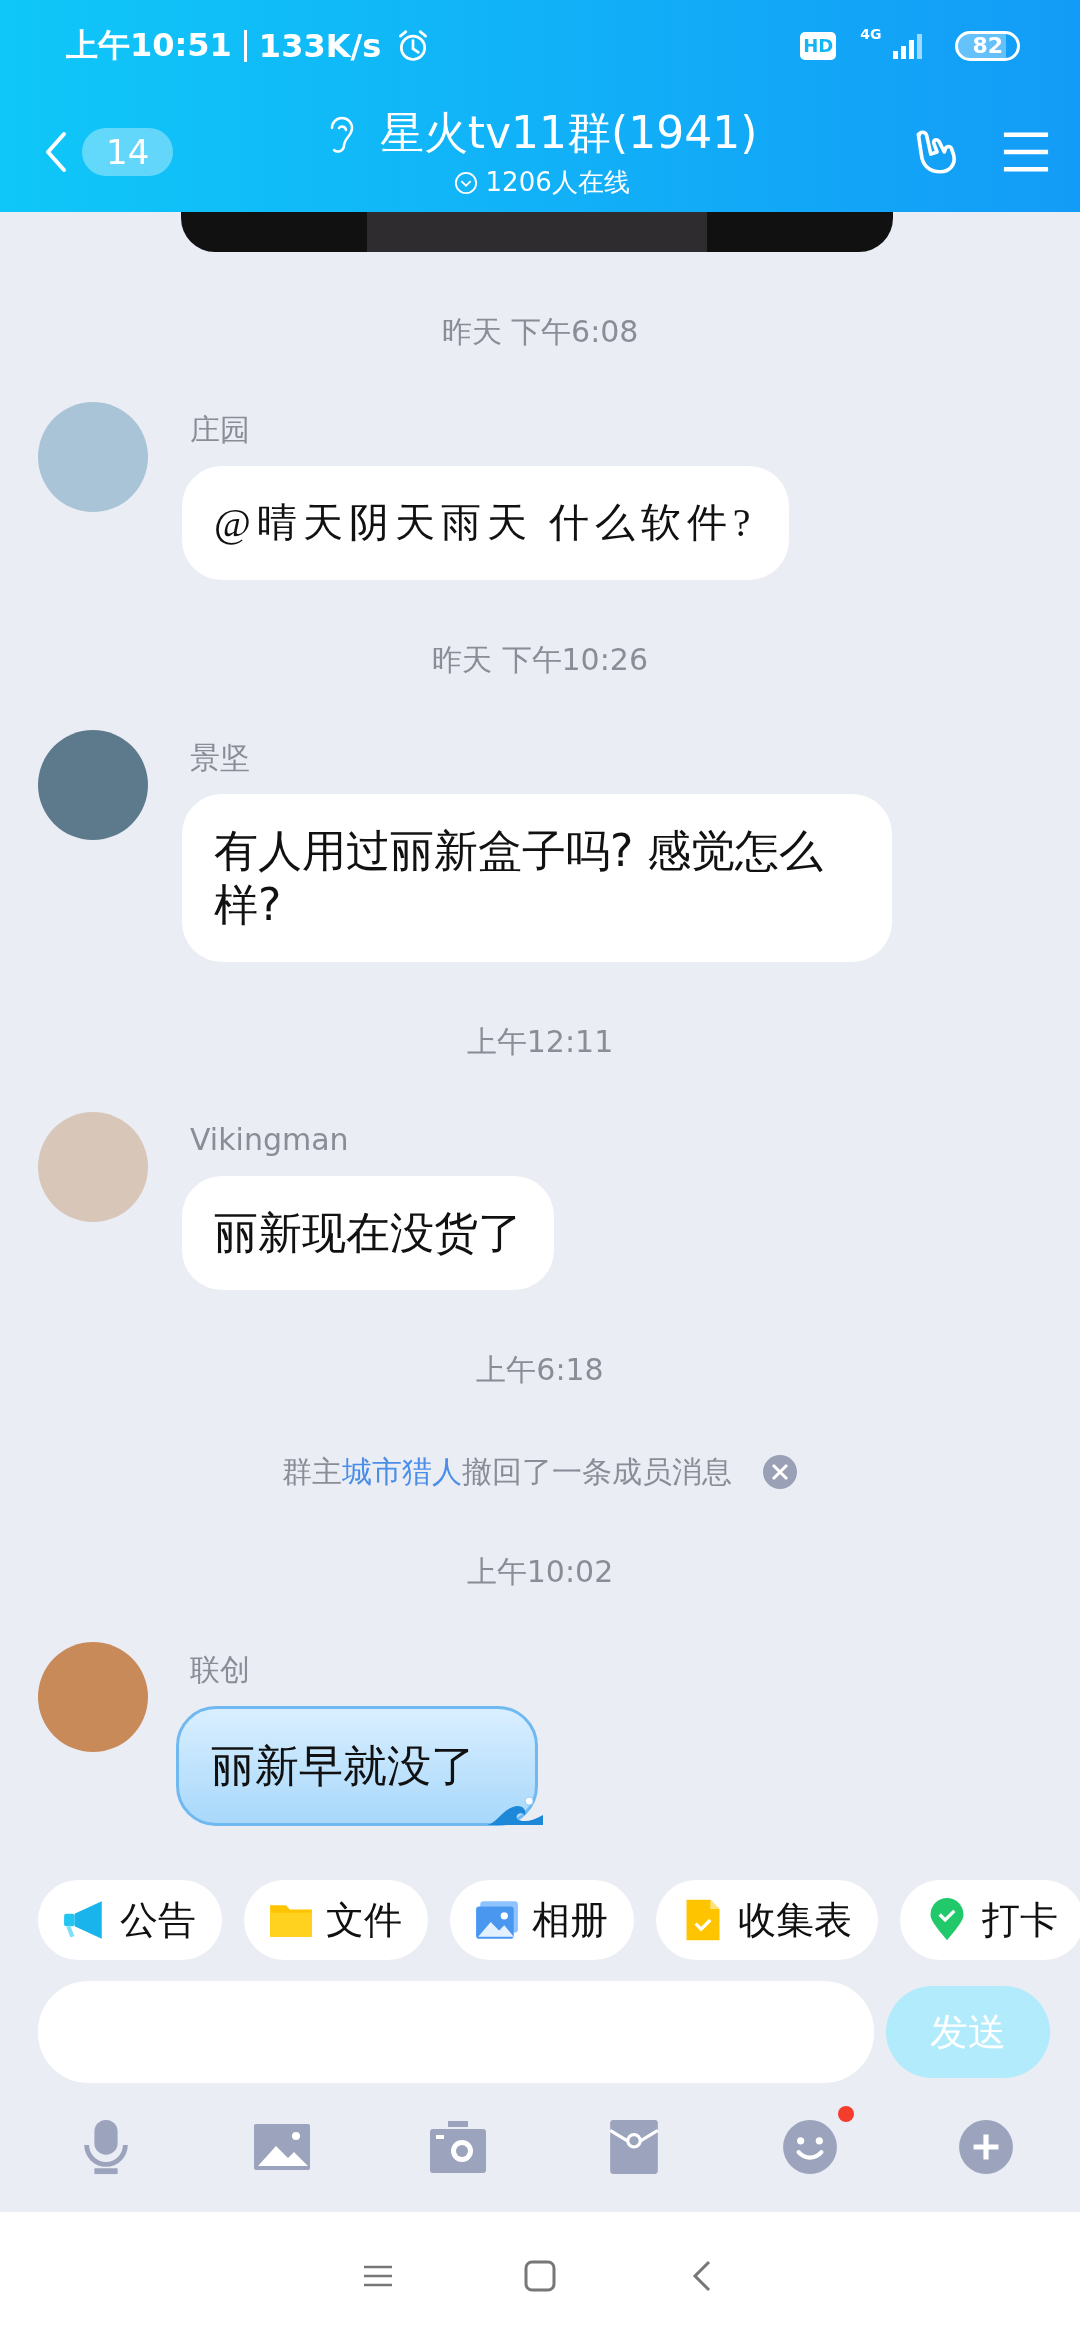 The image size is (1080, 2340). I want to click on timestamp: 上午12:11, so click(540, 1042).